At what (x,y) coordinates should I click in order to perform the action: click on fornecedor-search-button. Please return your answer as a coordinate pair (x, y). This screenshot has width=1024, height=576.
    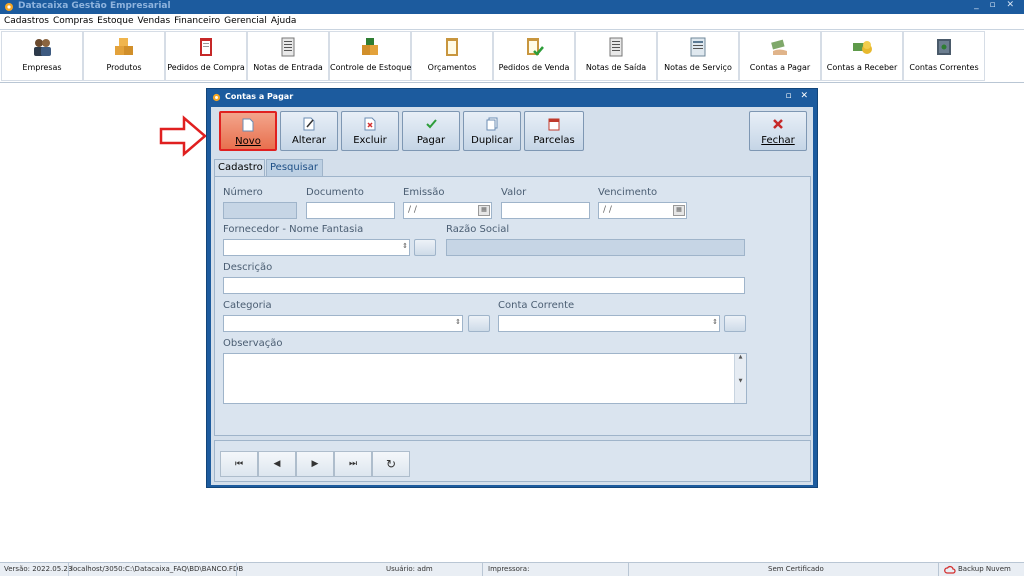
    Looking at the image, I should click on (425, 247).